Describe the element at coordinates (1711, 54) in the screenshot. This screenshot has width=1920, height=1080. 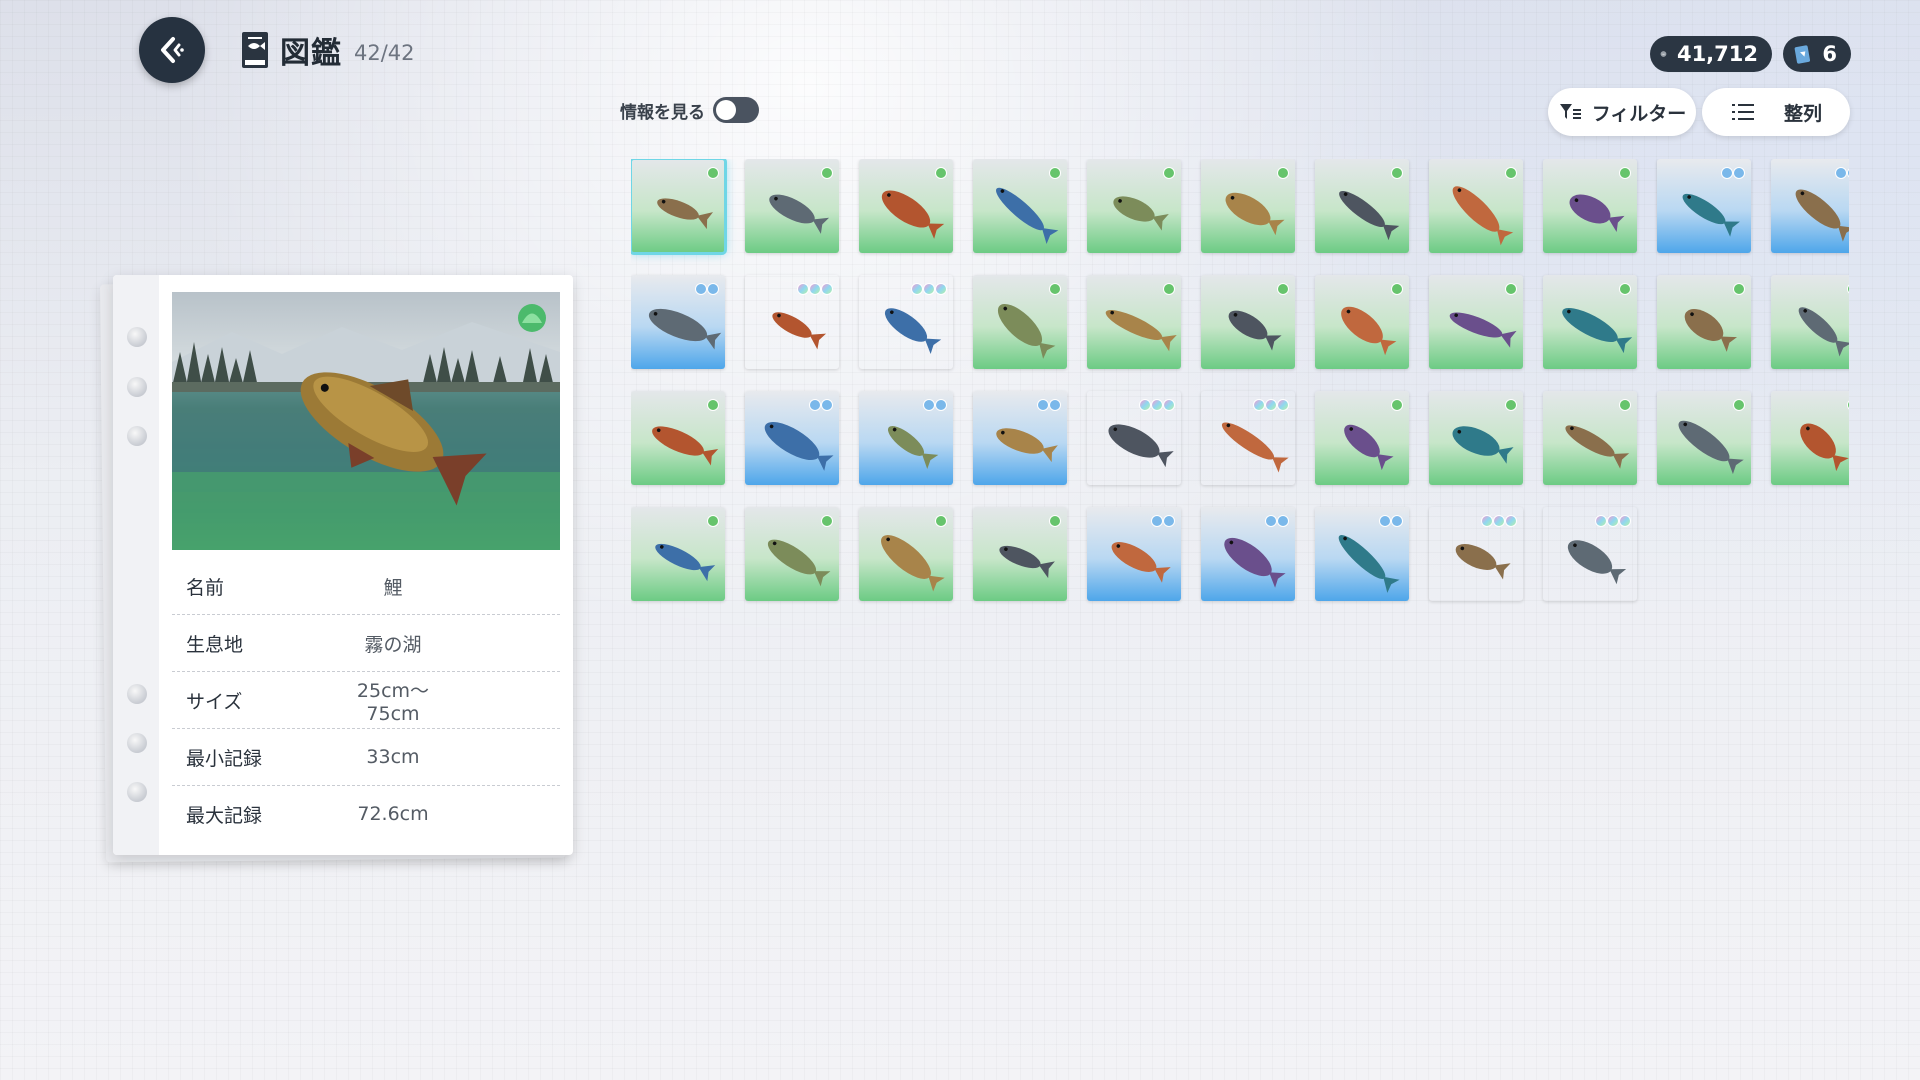
I see `coin-balance: 41,712` at that location.